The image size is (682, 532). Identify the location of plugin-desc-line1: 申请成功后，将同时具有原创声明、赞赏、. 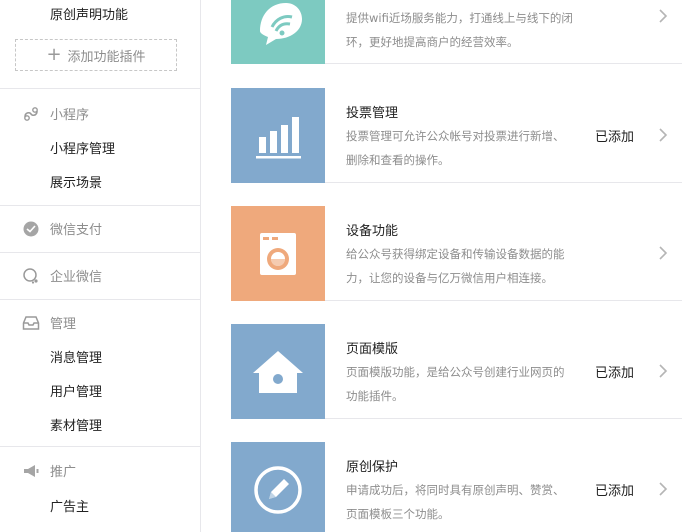
(455, 490).